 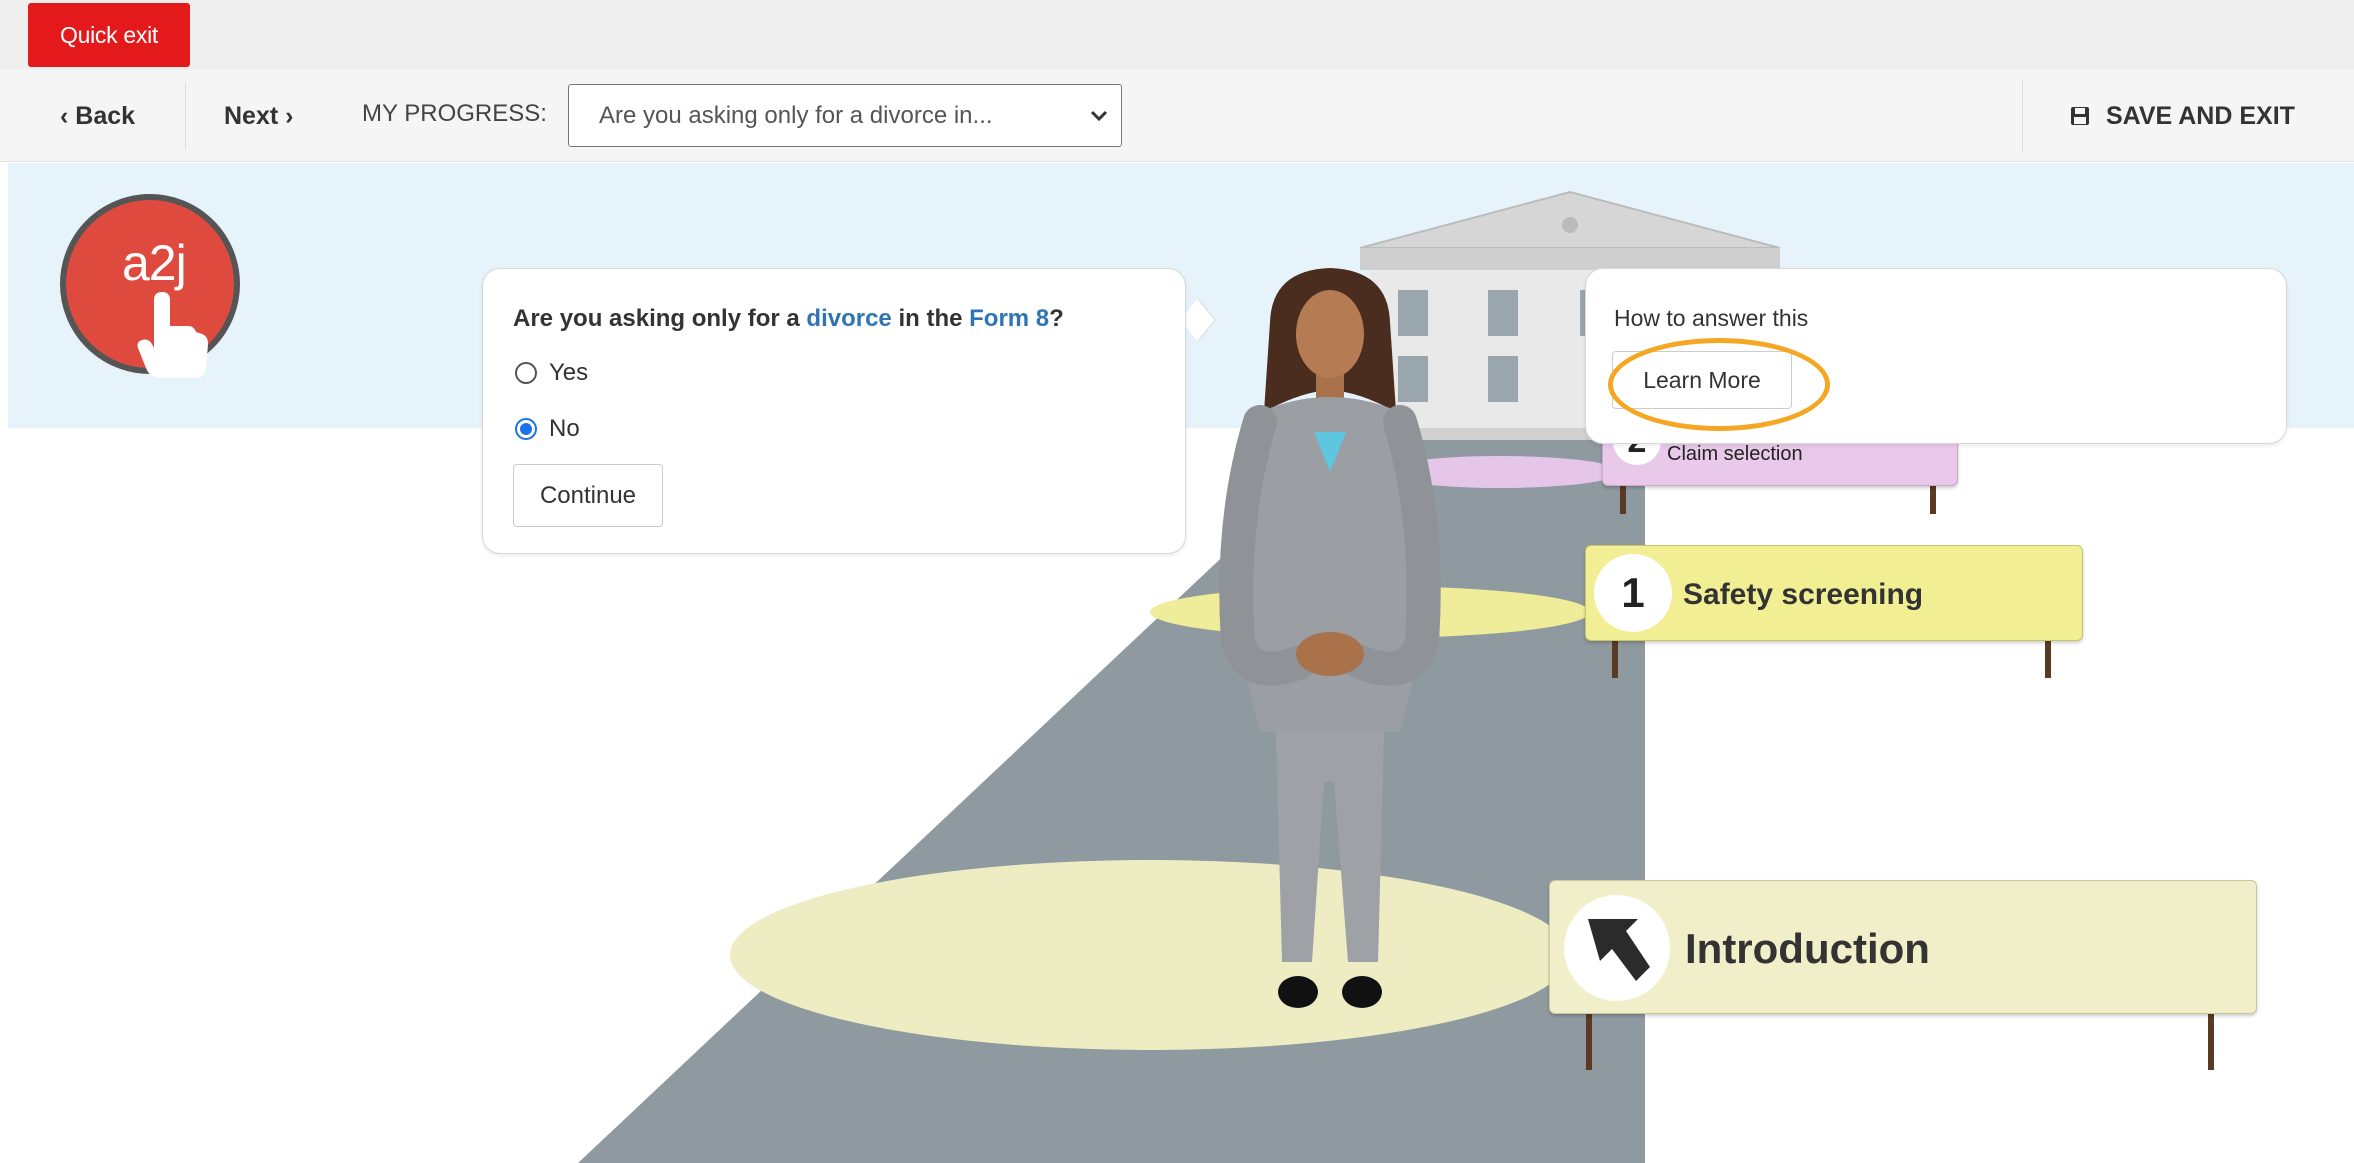 What do you see at coordinates (1177, 35) in the screenshot?
I see `top-strip: Quick exit` at bounding box center [1177, 35].